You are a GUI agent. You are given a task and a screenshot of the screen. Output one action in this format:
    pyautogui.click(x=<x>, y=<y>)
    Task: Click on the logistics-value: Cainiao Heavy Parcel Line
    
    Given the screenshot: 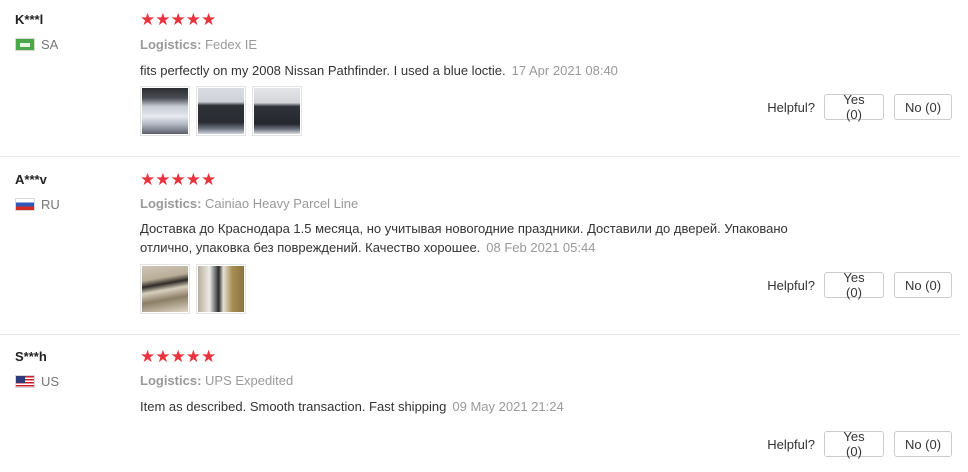 What is the action you would take?
    pyautogui.click(x=282, y=203)
    